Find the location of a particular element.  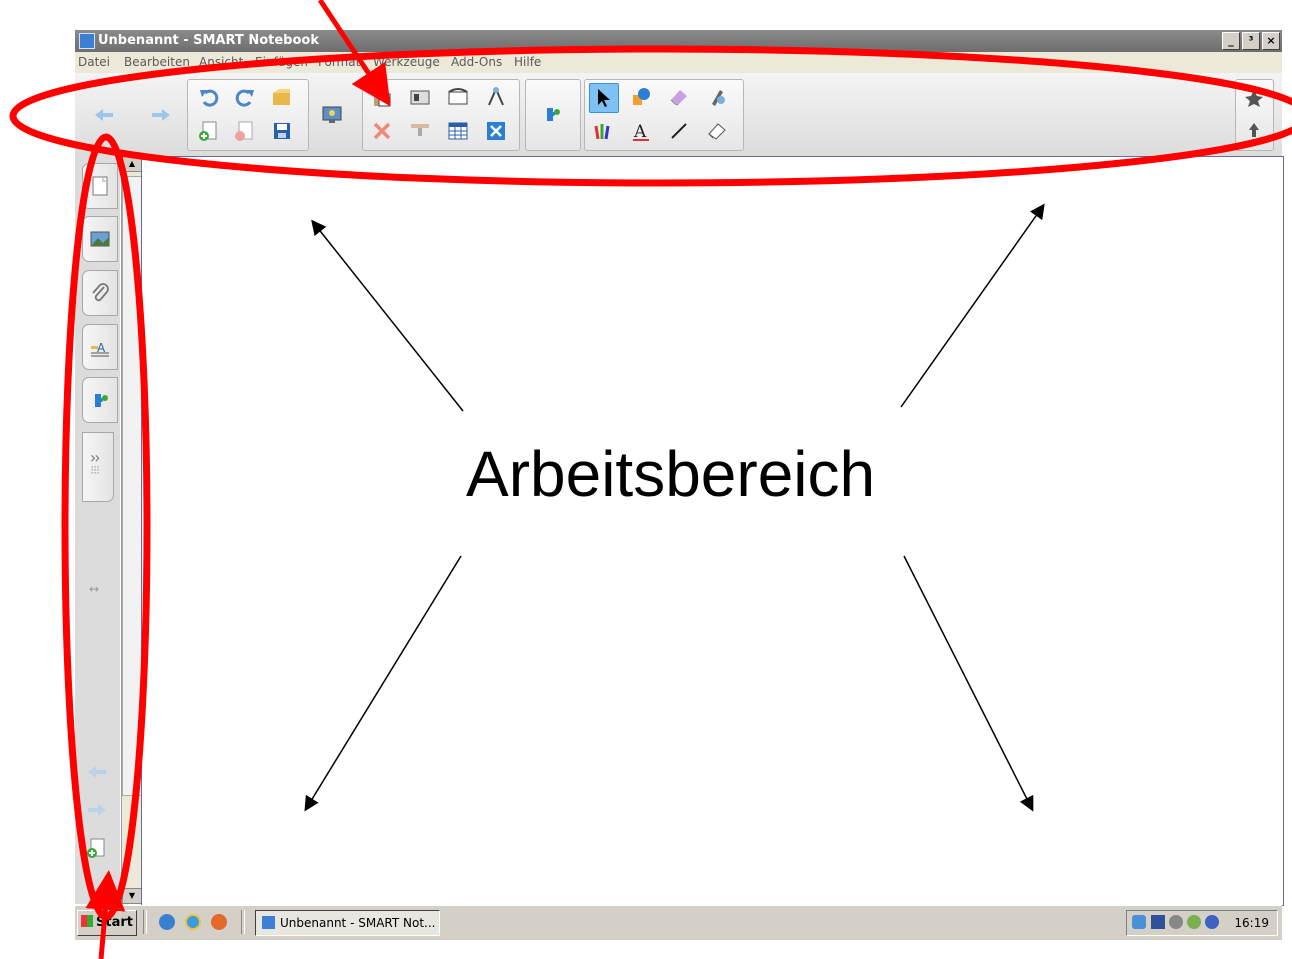

menu-bearbeiten: Bearbeiten is located at coordinates (157, 62).